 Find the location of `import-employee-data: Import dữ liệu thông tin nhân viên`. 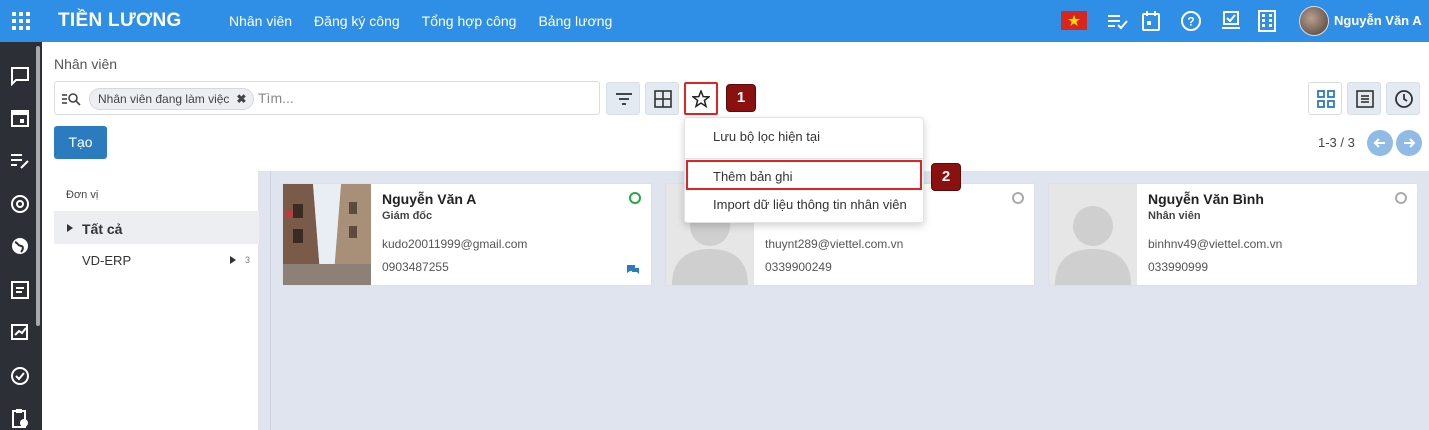

import-employee-data: Import dữ liệu thông tin nhân viên is located at coordinates (810, 204).